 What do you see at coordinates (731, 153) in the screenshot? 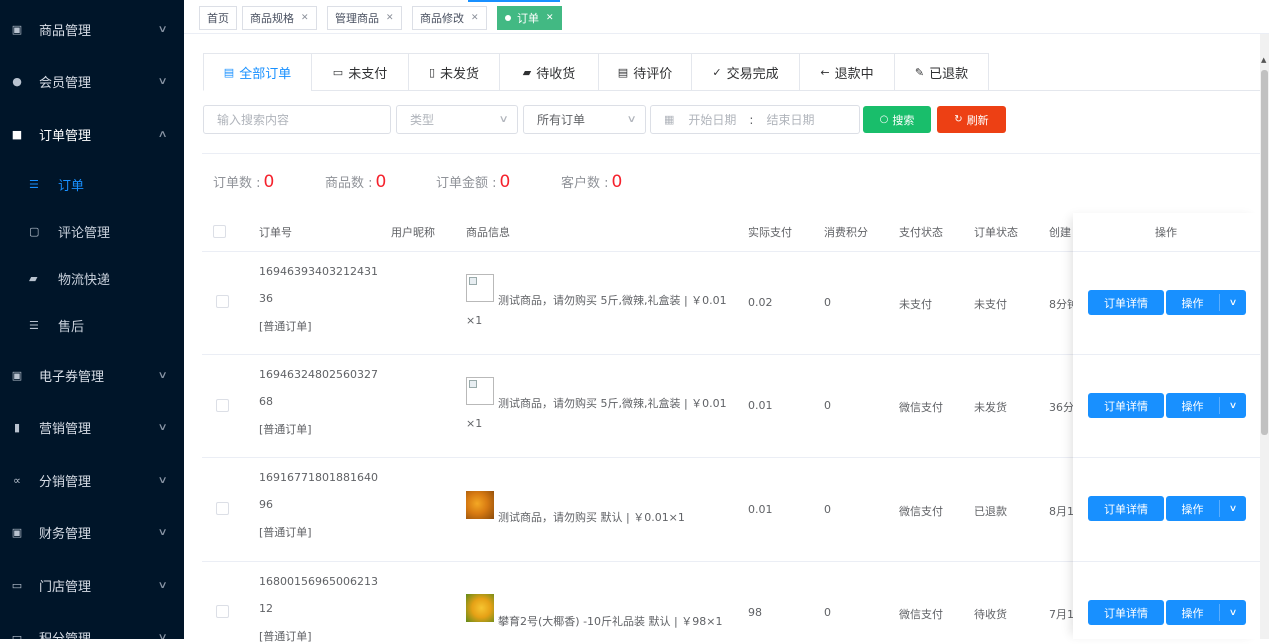
I see `divider` at bounding box center [731, 153].